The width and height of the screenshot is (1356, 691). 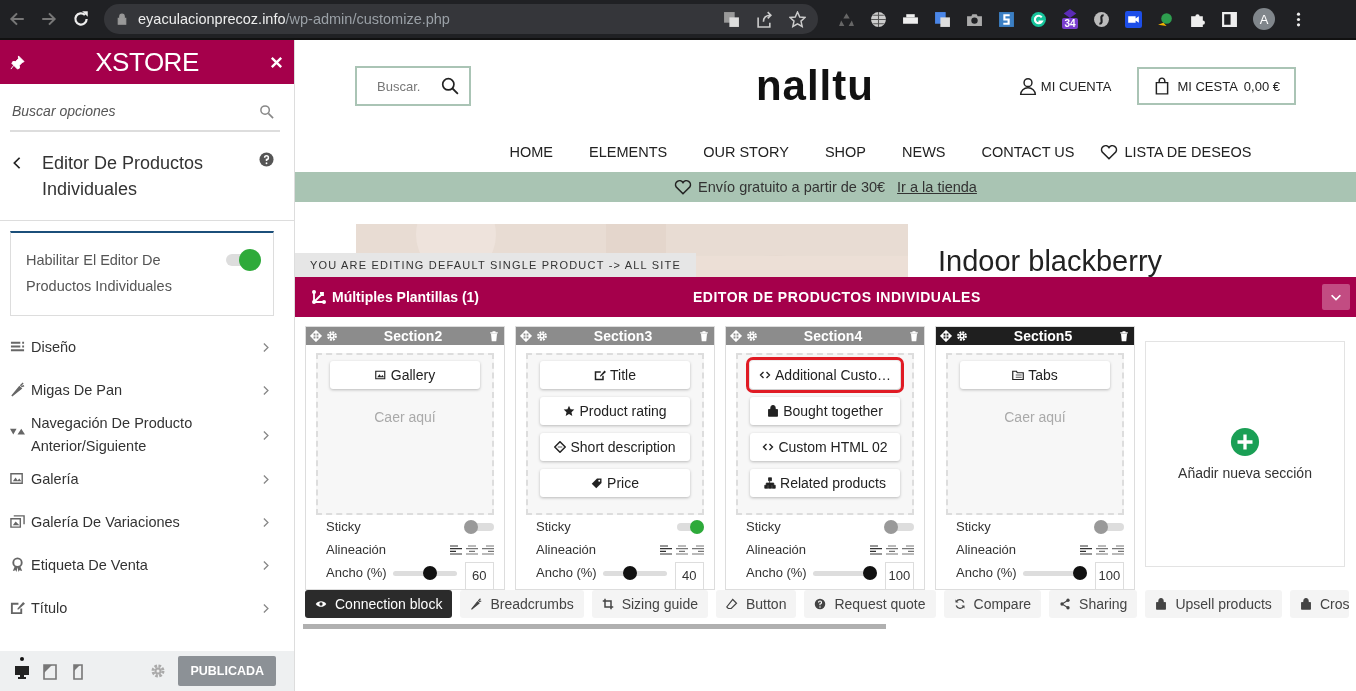 I want to click on profile-avatar: A, so click(x=1264, y=19).